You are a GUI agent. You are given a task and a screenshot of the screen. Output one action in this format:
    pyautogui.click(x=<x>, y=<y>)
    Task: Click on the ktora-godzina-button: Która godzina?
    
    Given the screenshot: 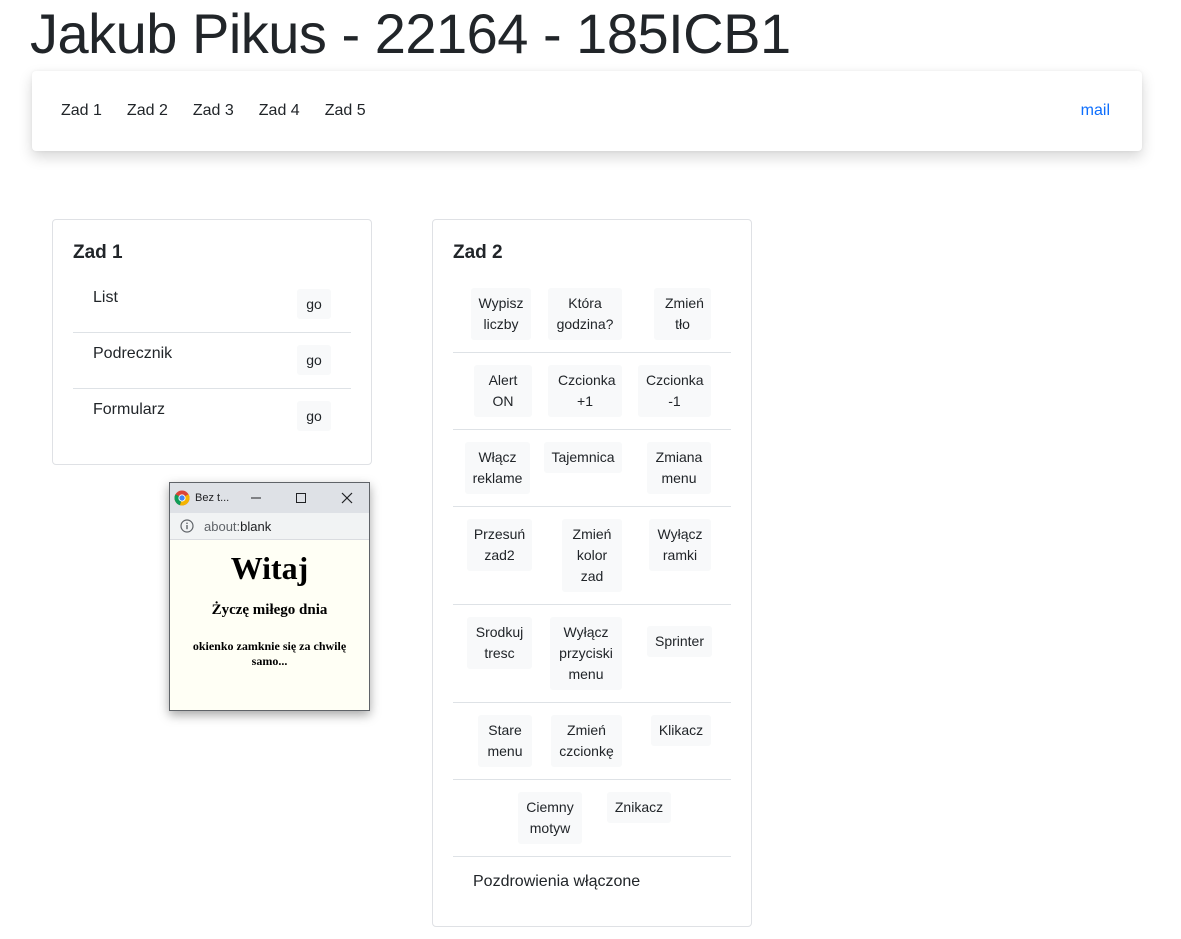 What is the action you would take?
    pyautogui.click(x=585, y=314)
    